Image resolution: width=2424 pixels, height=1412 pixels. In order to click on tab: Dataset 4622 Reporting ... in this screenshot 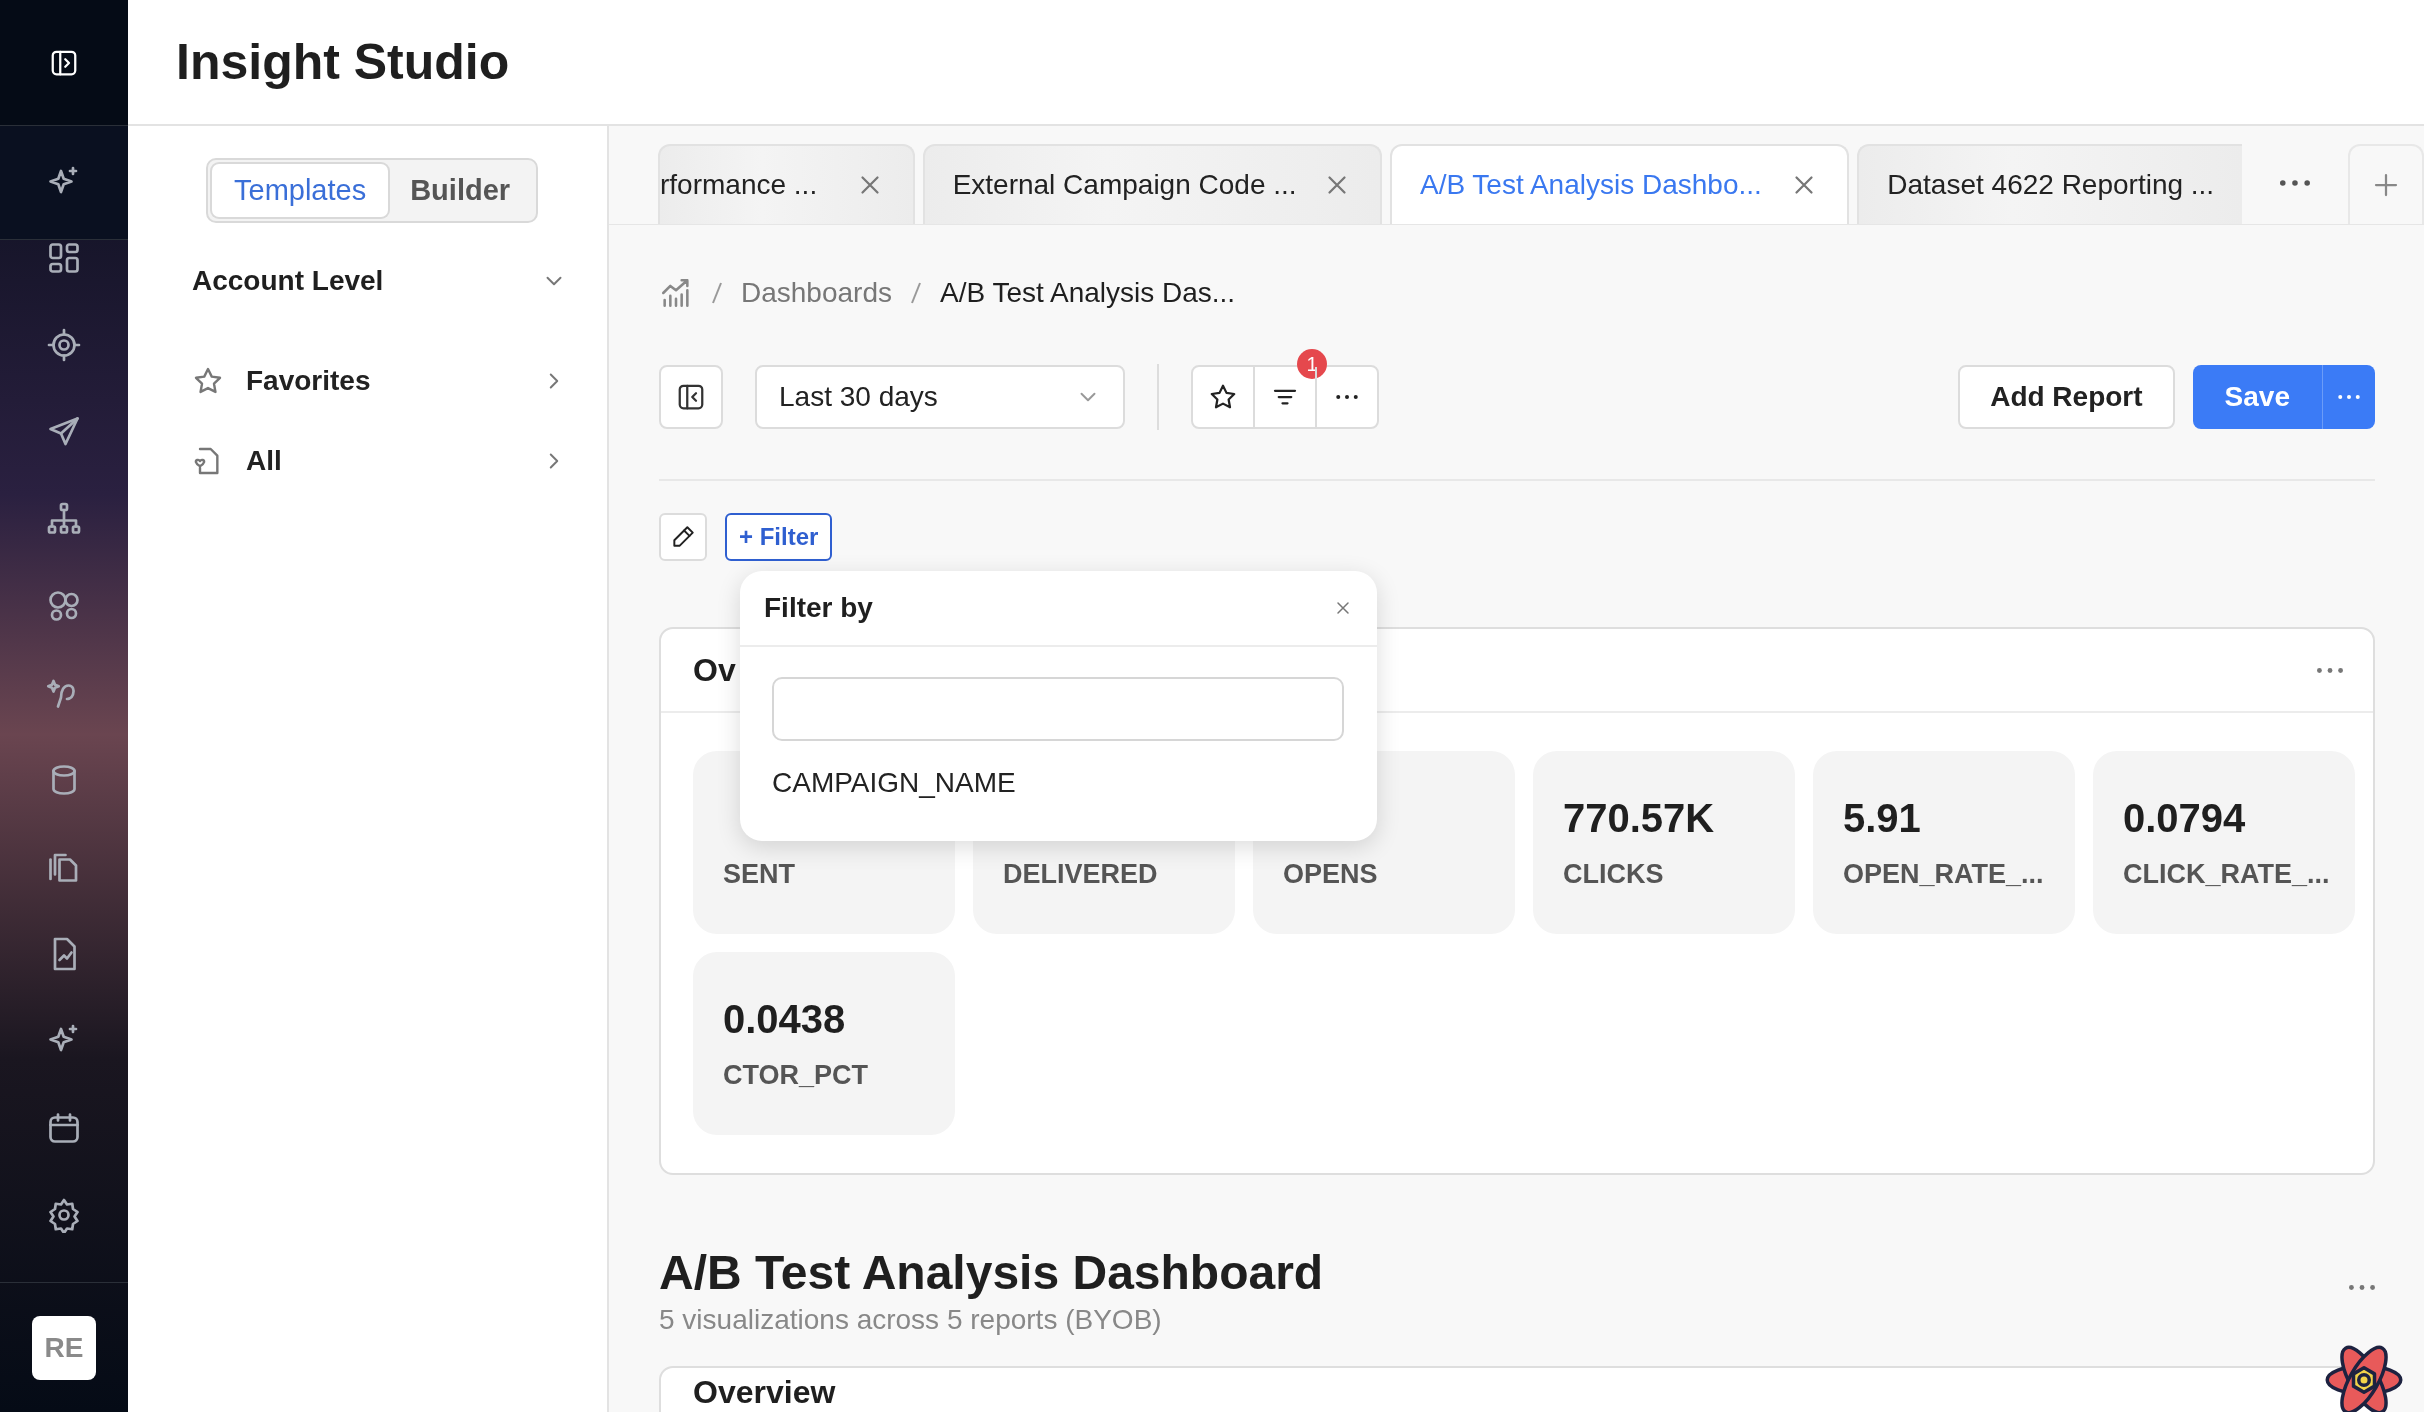, I will do `click(2050, 184)`.